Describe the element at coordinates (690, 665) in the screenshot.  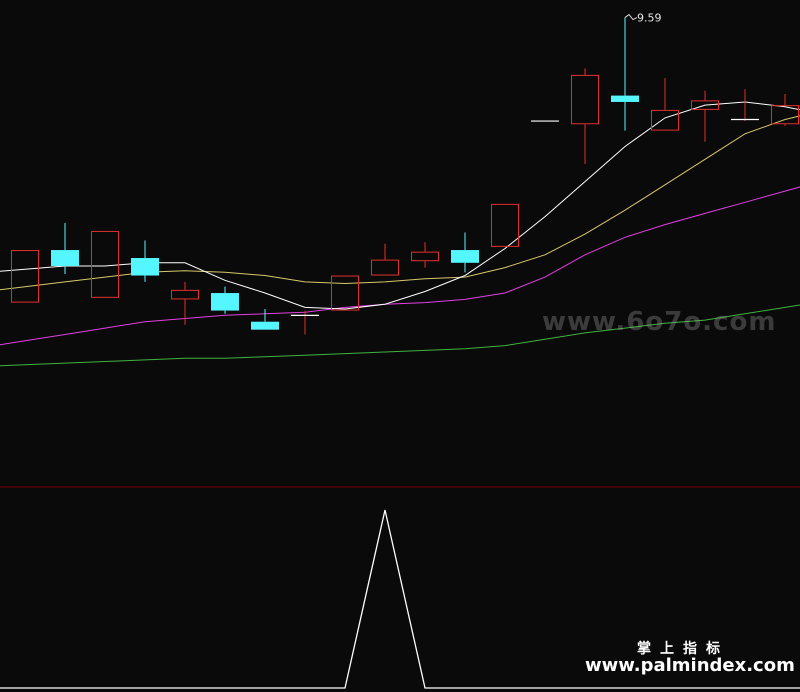
I see `watermark-brand-url: www.palmindex.com` at that location.